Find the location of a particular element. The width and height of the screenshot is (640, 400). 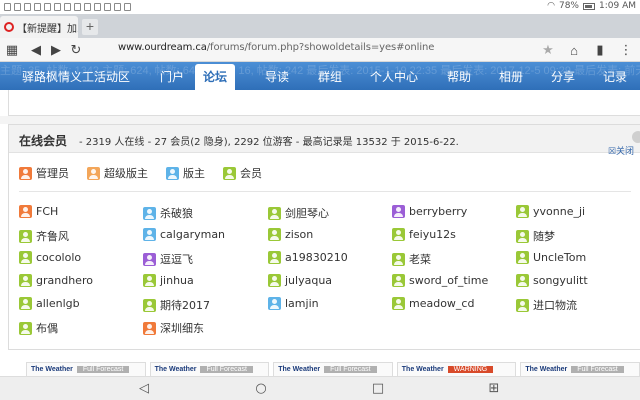

system-recents-icon: □ is located at coordinates (378, 389).